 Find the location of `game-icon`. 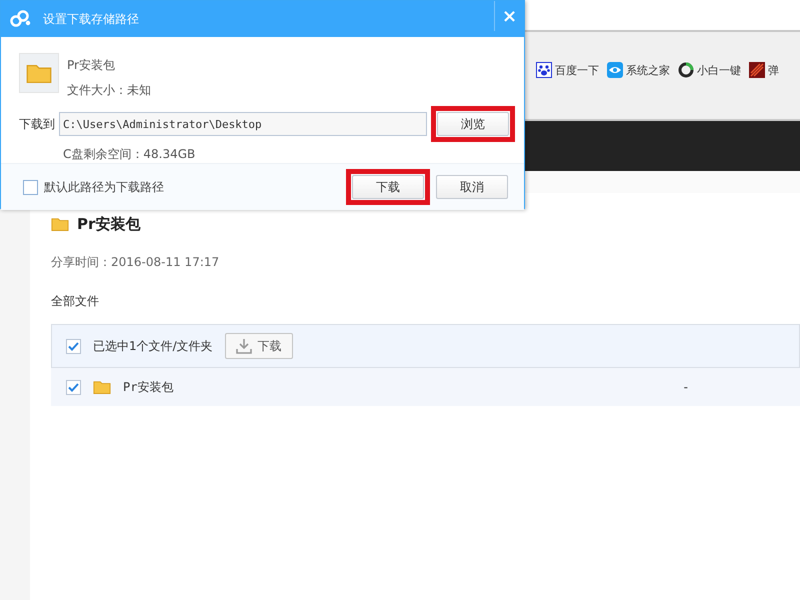

game-icon is located at coordinates (757, 70).